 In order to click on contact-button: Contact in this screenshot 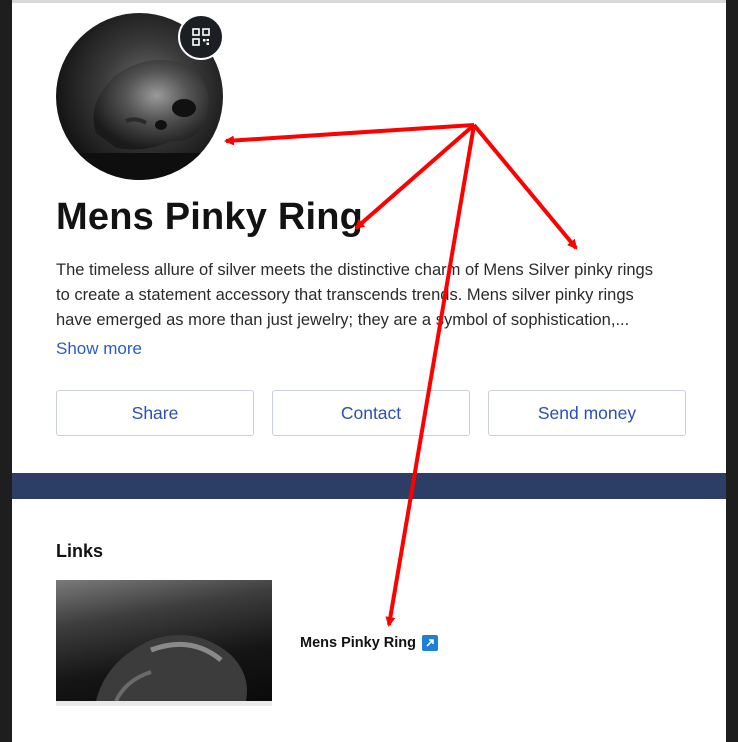, I will do `click(371, 413)`.